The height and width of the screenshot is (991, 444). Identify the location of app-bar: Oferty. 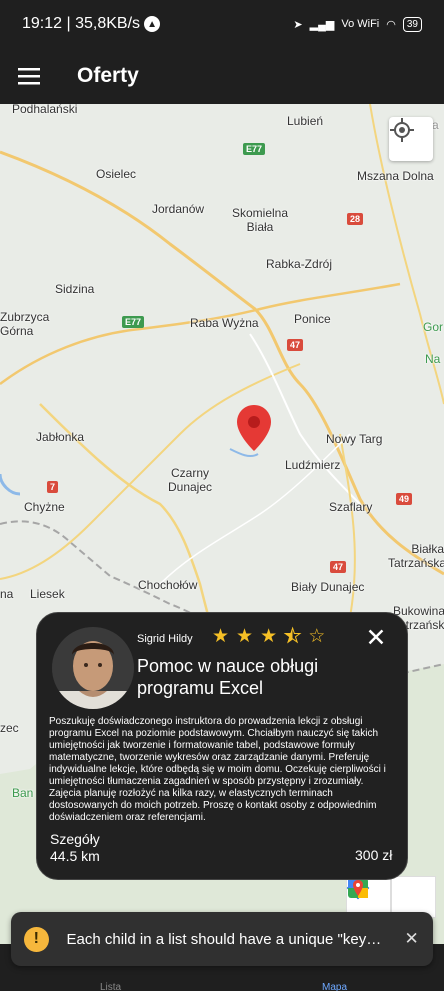
(222, 76).